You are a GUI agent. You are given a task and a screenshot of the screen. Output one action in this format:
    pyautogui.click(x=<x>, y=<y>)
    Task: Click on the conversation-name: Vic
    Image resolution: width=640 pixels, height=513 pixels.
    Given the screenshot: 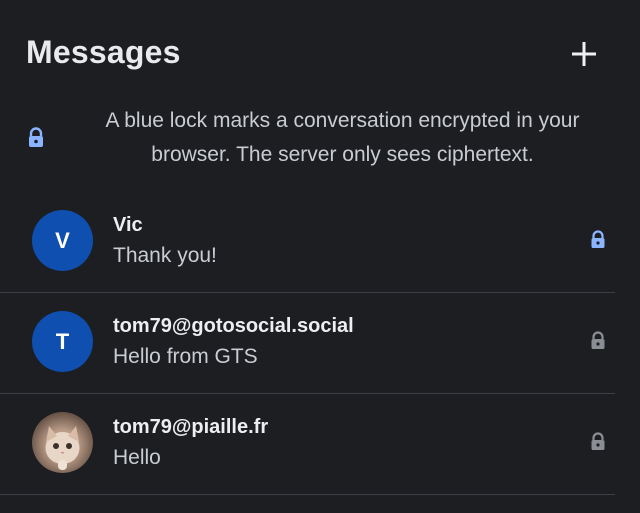 What is the action you would take?
    pyautogui.click(x=128, y=225)
    